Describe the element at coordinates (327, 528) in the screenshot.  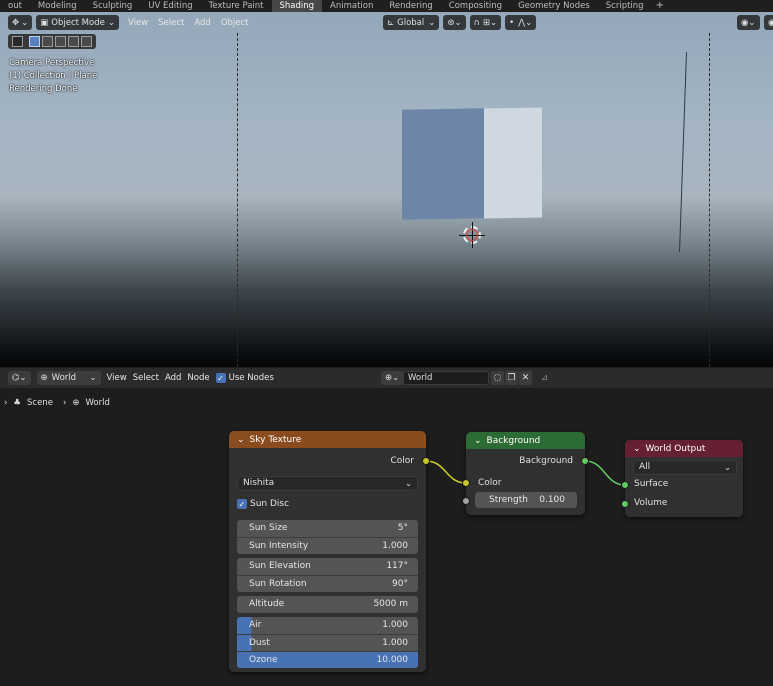
I see `sun-size-field: Sun Size 5°` at that location.